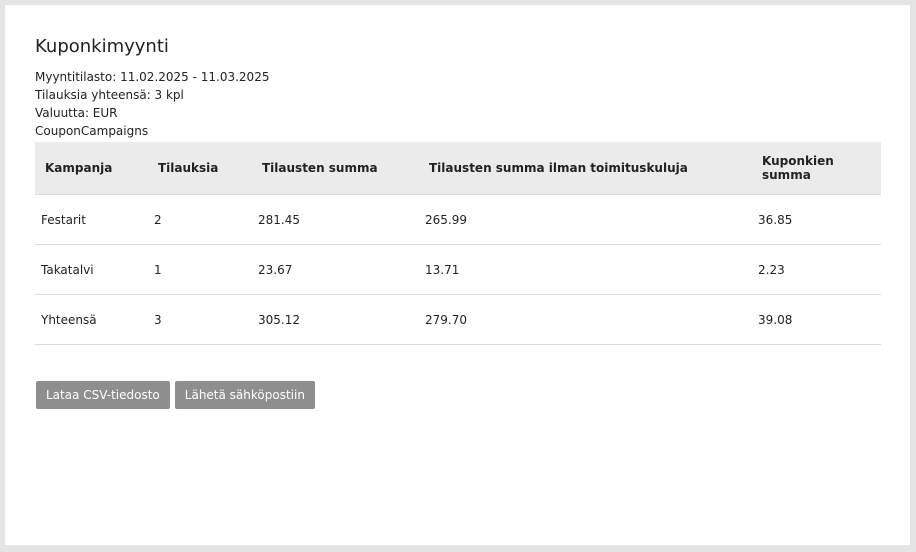 This screenshot has width=916, height=552. Describe the element at coordinates (200, 269) in the screenshot. I see `cell-orders: 1` at that location.